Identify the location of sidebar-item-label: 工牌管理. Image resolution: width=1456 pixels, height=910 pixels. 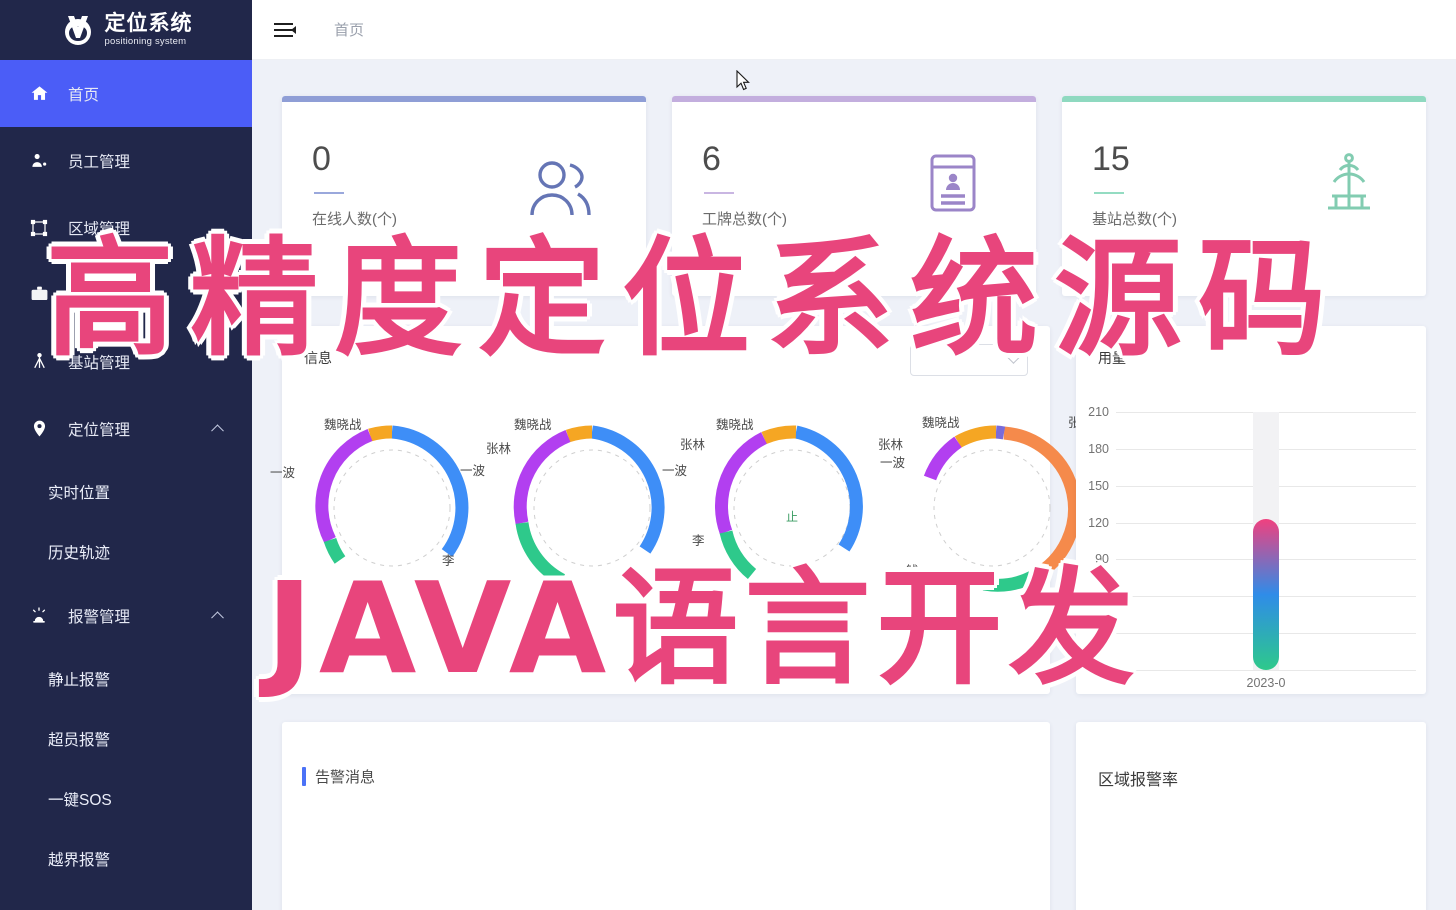
(99, 296).